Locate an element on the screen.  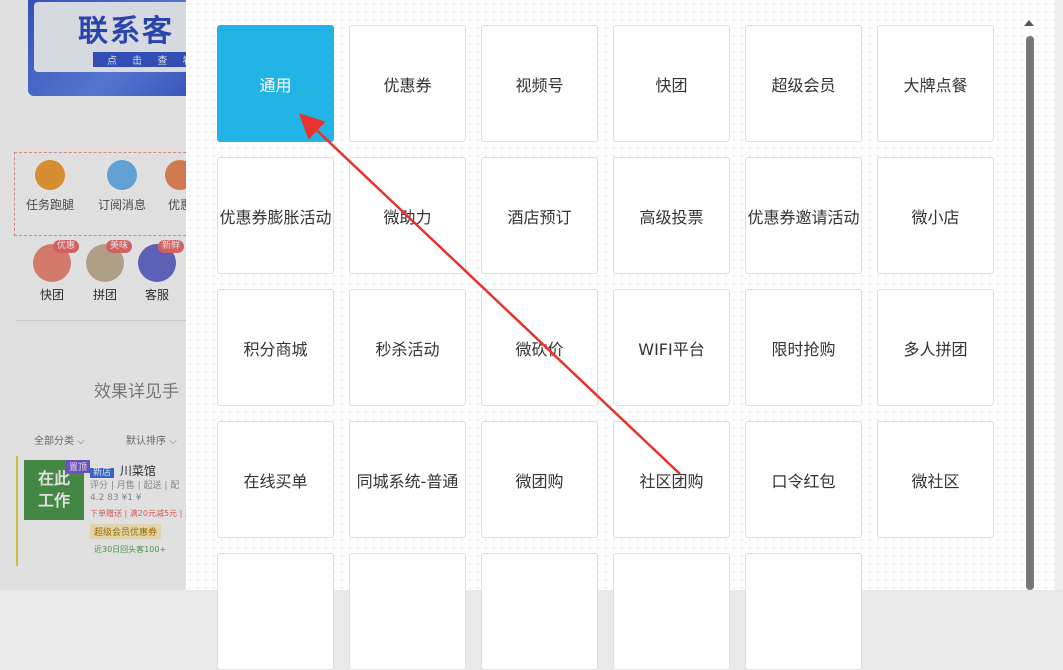
template-tile-label: 多人拼团 is located at coordinates (935, 349).